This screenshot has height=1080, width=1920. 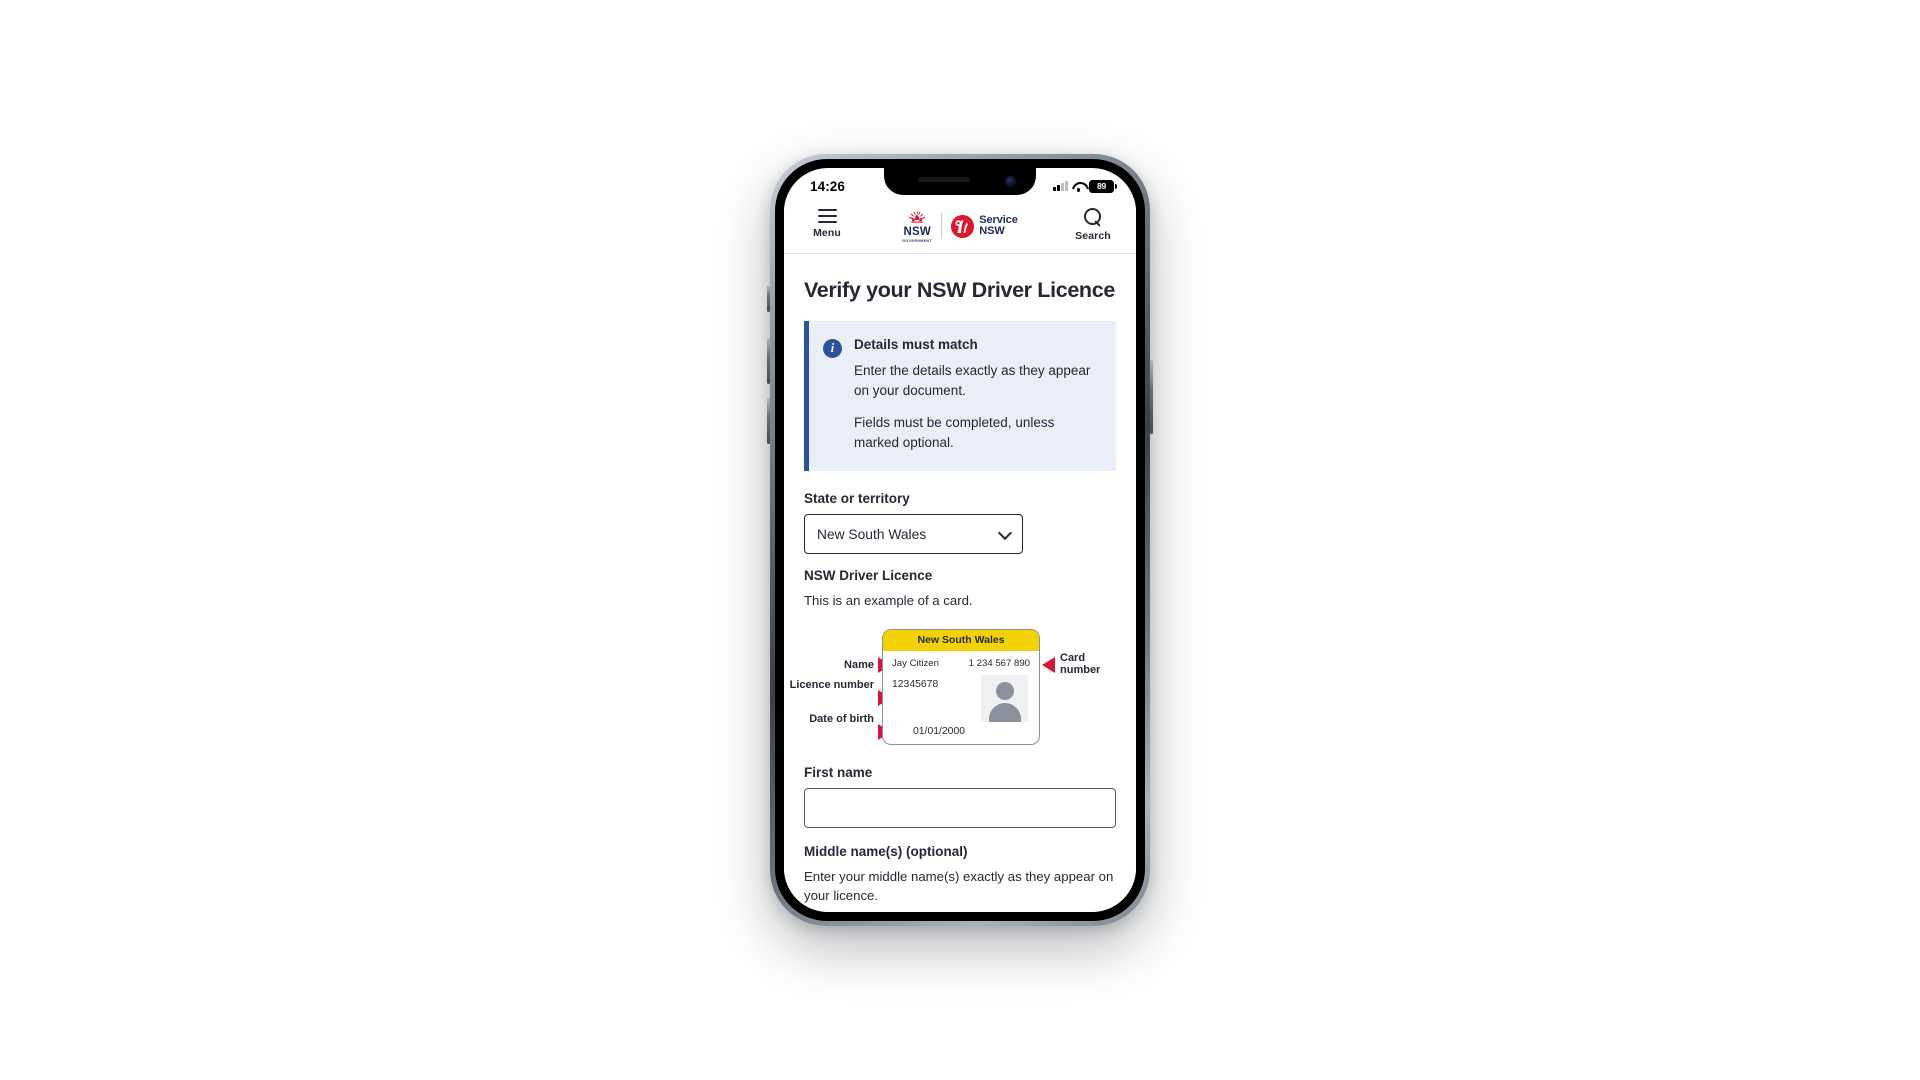 What do you see at coordinates (915, 663) in the screenshot?
I see `card-name-value: Jay Citizen` at bounding box center [915, 663].